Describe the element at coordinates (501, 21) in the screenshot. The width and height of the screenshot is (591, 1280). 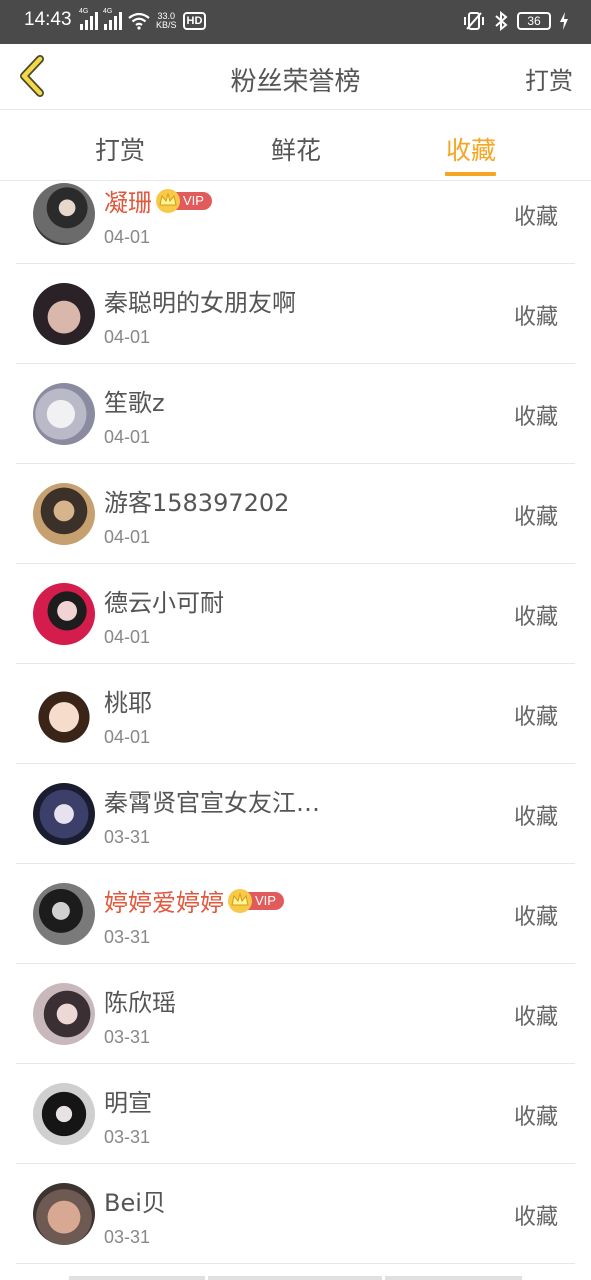
I see `bluetooth-icon` at that location.